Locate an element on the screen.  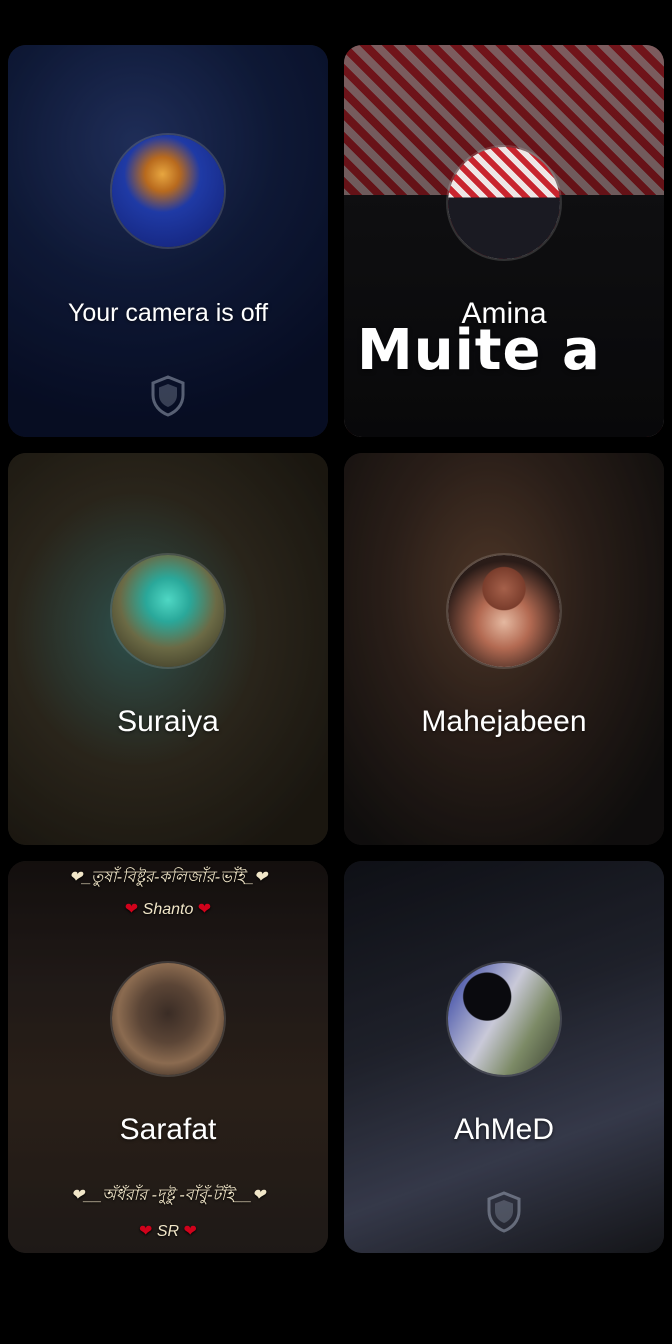
camera-off-status: Your camera is off is located at coordinates (168, 313).